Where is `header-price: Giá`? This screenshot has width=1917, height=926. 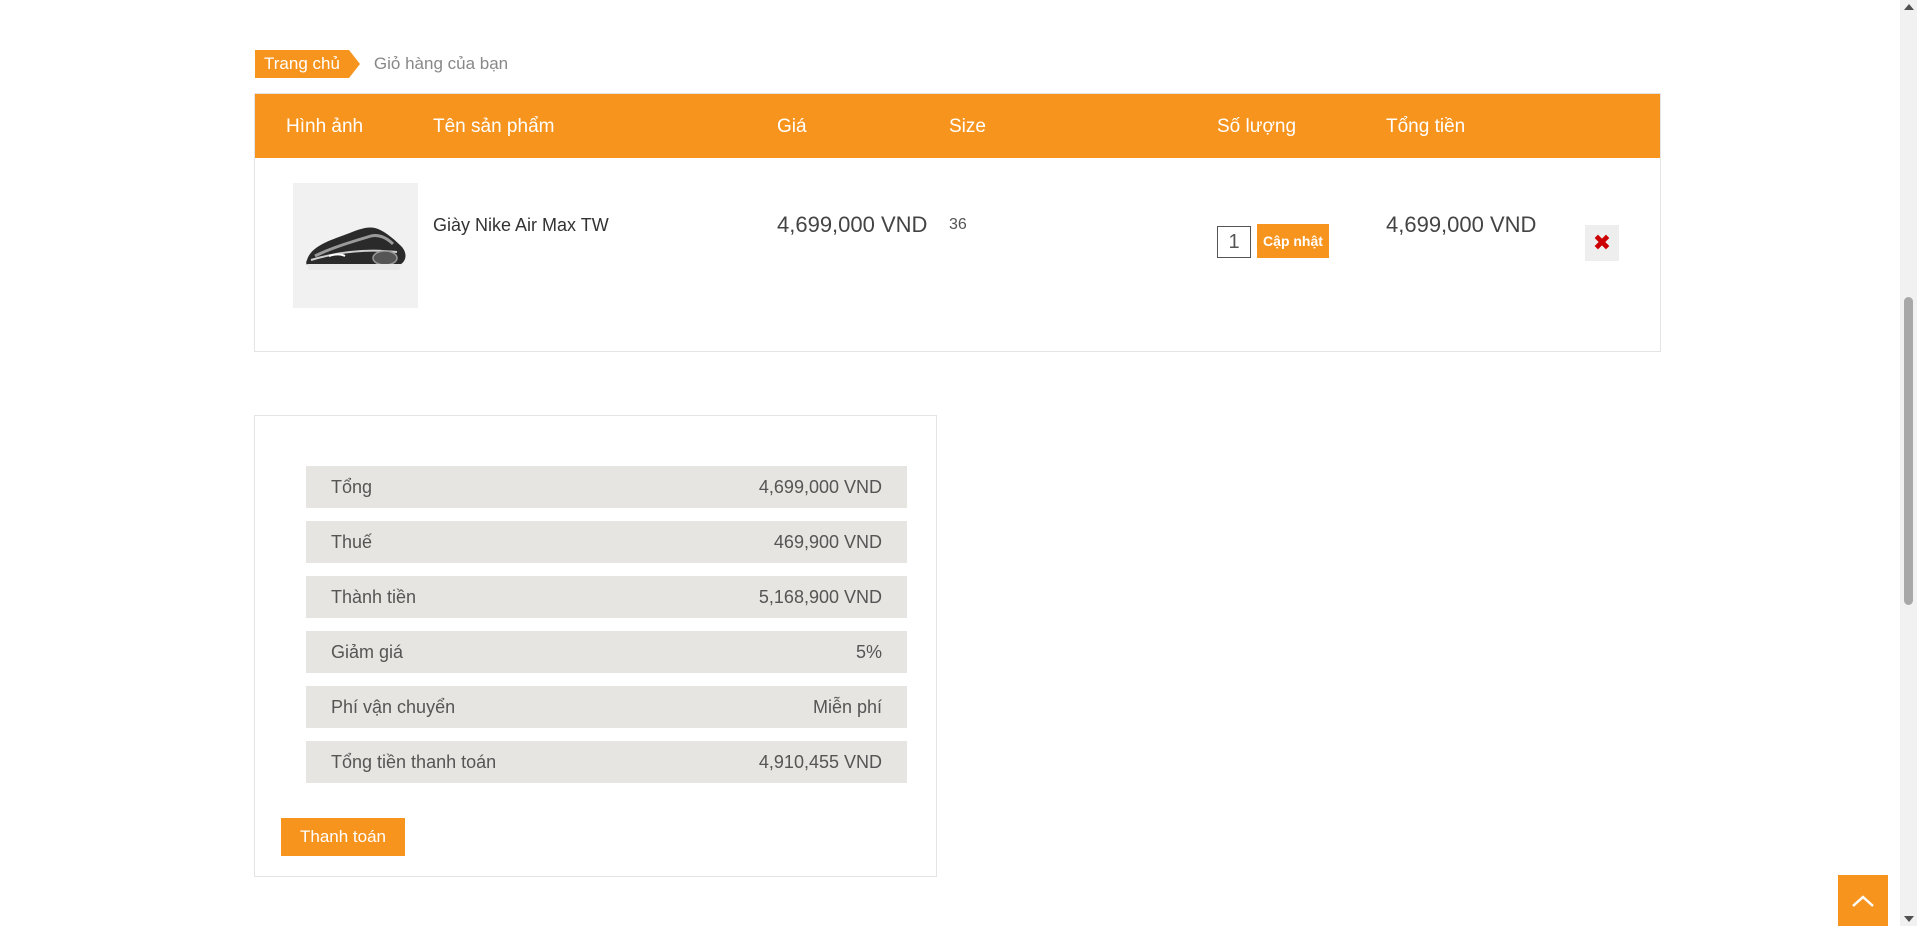
header-price: Giá is located at coordinates (792, 126).